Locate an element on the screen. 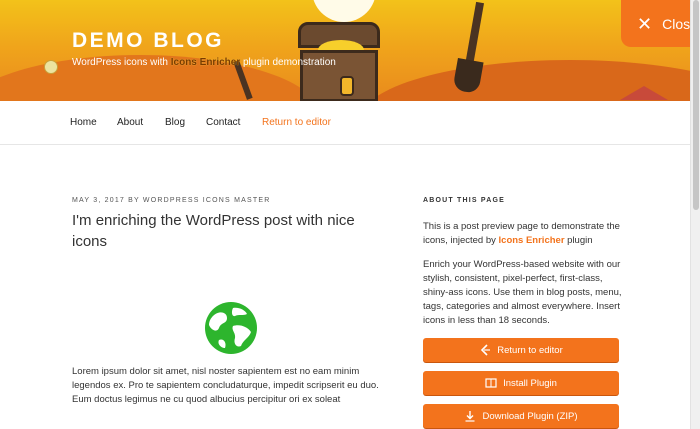 This screenshot has height=429, width=700. sidebar-intro-text: plugin is located at coordinates (578, 240).